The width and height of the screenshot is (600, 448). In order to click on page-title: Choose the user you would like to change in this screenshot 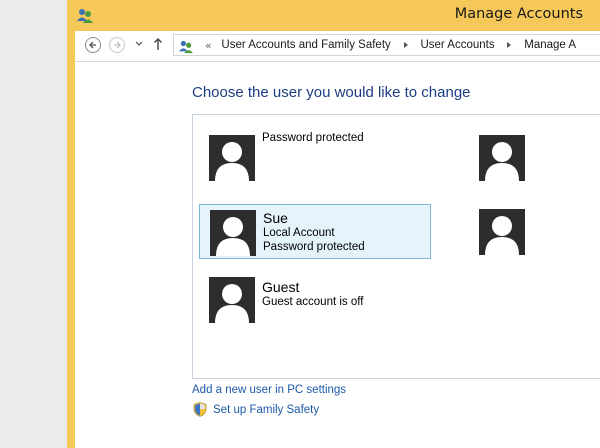, I will do `click(331, 92)`.